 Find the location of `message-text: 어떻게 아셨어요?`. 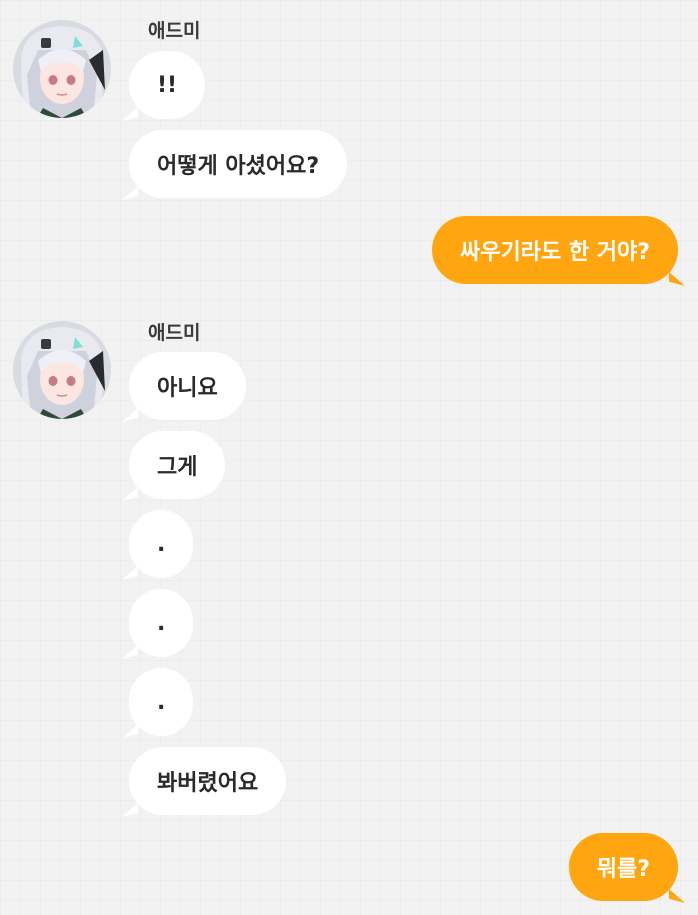

message-text: 어떻게 아셨어요? is located at coordinates (238, 166).